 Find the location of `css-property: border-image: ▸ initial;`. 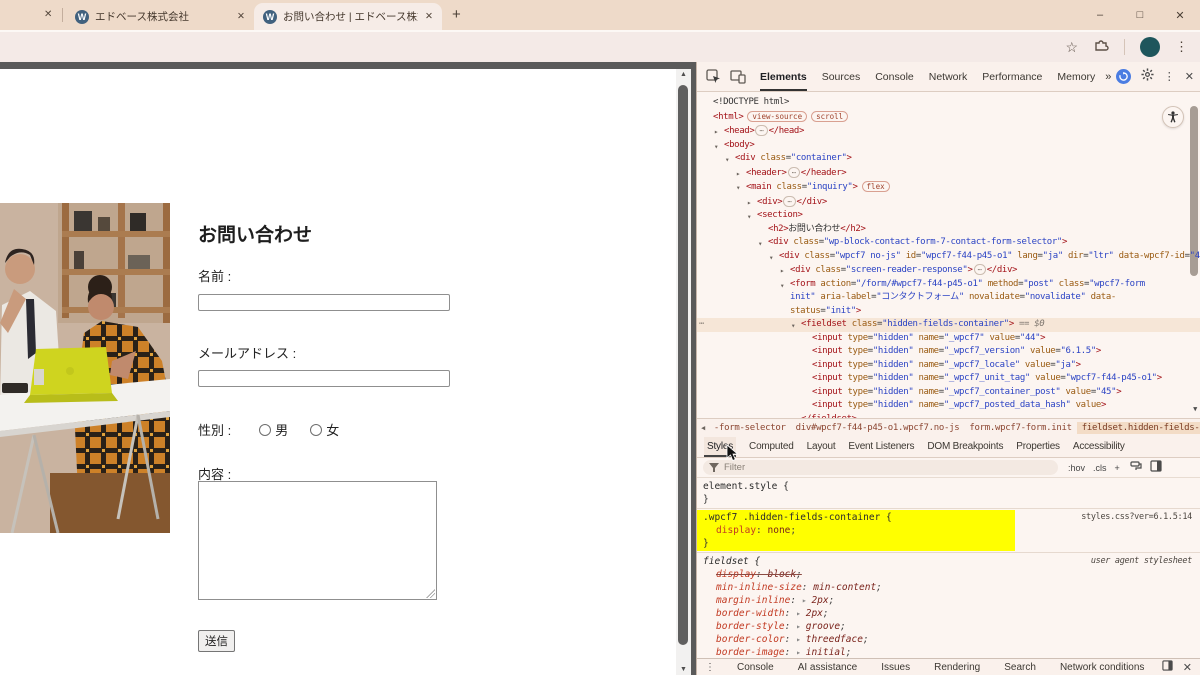

css-property: border-image: ▸ initial; is located at coordinates (948, 652).